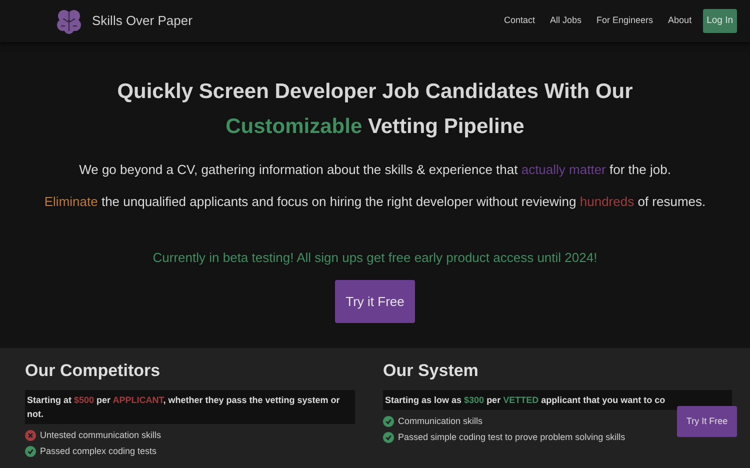 Image resolution: width=750 pixels, height=468 pixels. Describe the element at coordinates (190, 407) in the screenshot. I see `price-note: Starting at $500 per APPLICANT, whether they pass the vetting system or not.` at that location.